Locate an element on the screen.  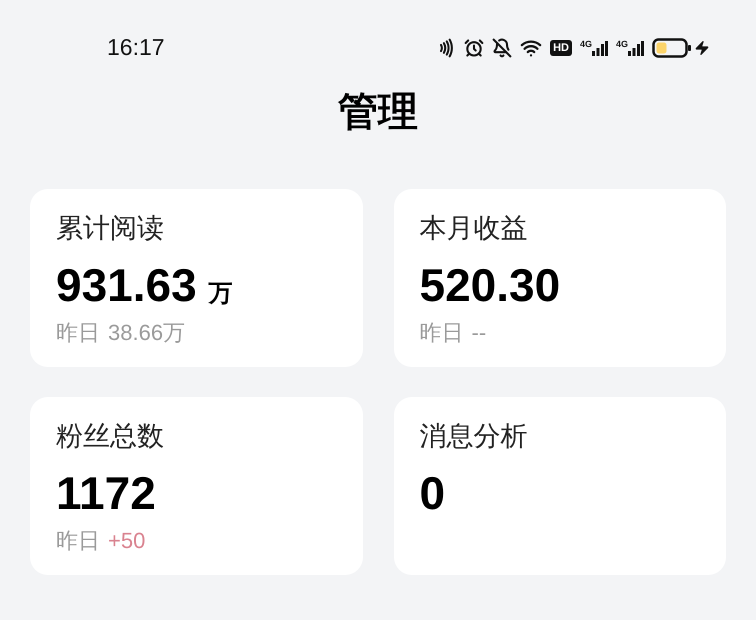
stat-card: 累计阅读 931.63 万 昨日 38.66万 is located at coordinates (196, 278).